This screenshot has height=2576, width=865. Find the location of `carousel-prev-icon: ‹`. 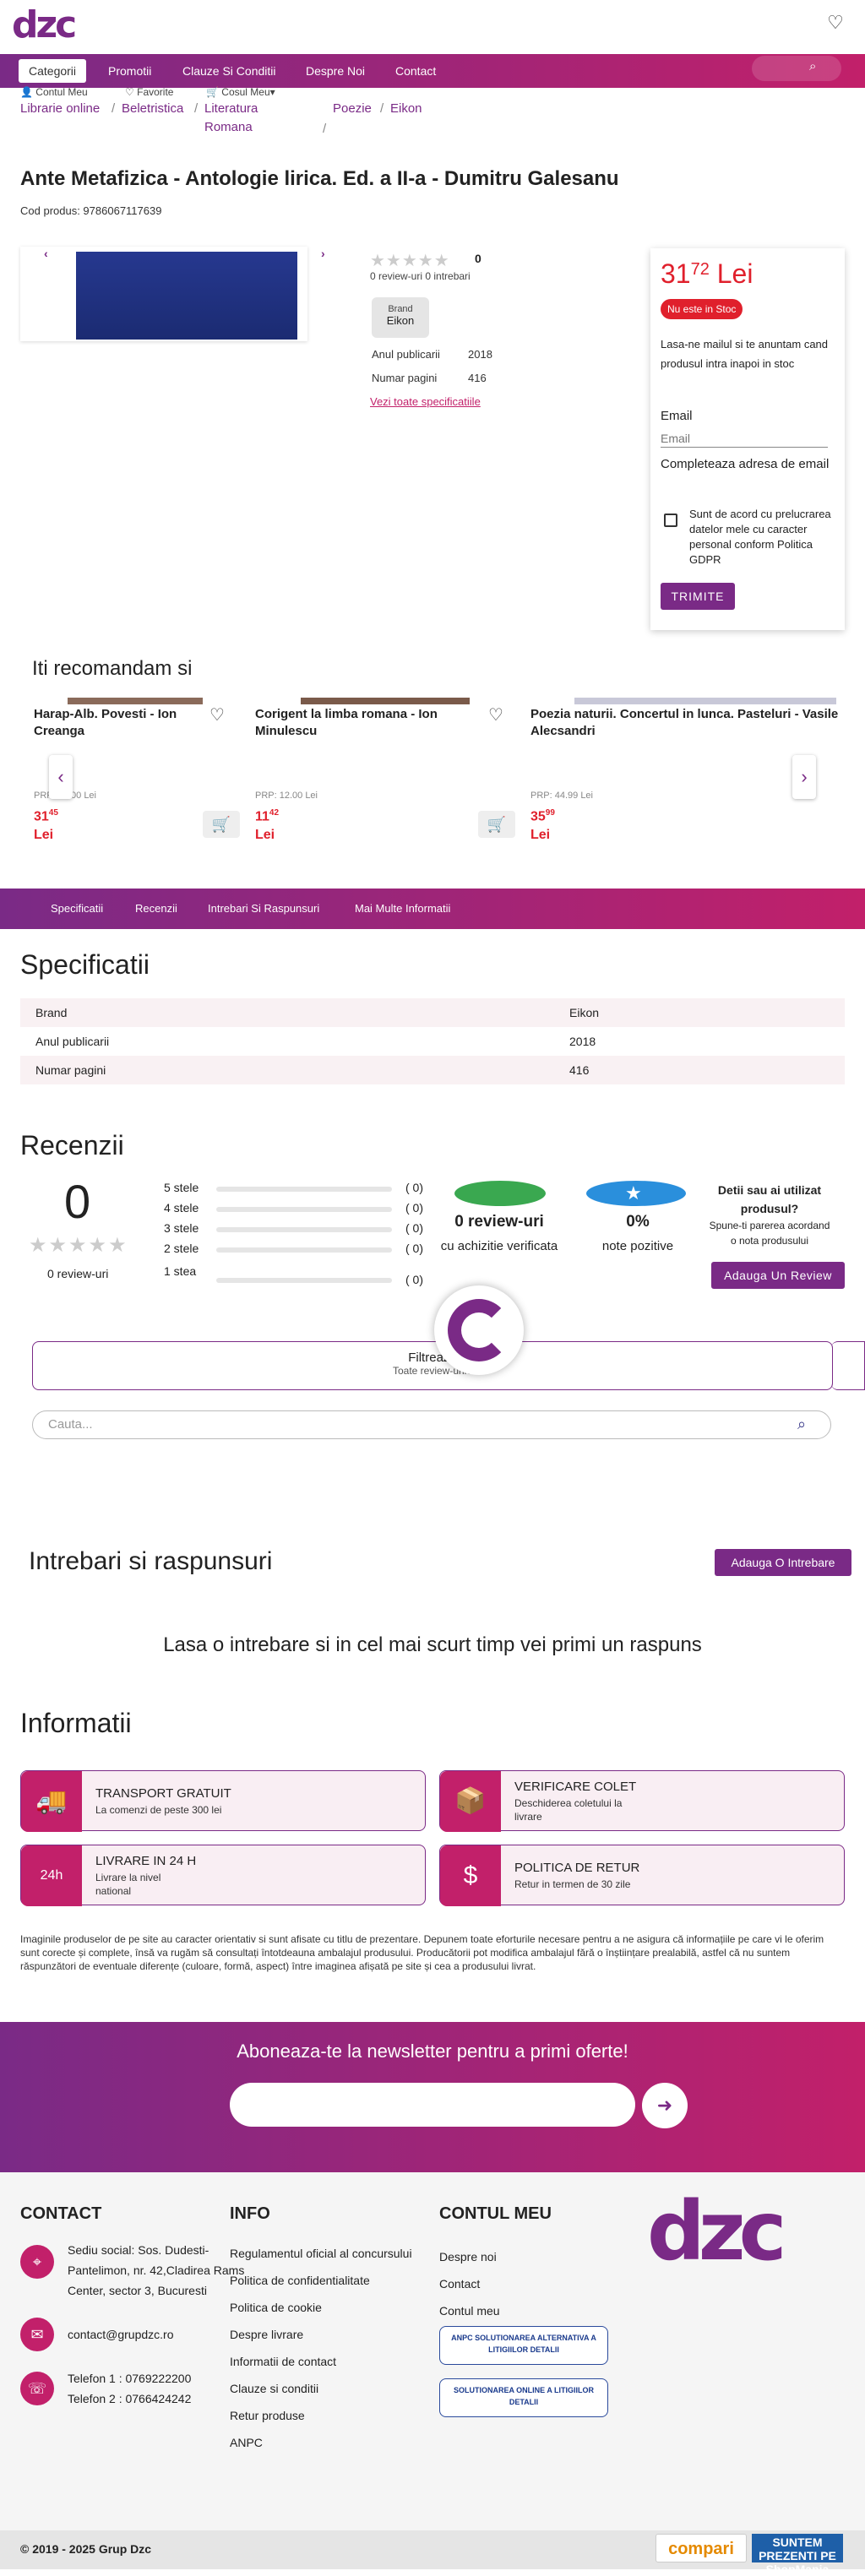

carousel-prev-icon: ‹ is located at coordinates (61, 777).